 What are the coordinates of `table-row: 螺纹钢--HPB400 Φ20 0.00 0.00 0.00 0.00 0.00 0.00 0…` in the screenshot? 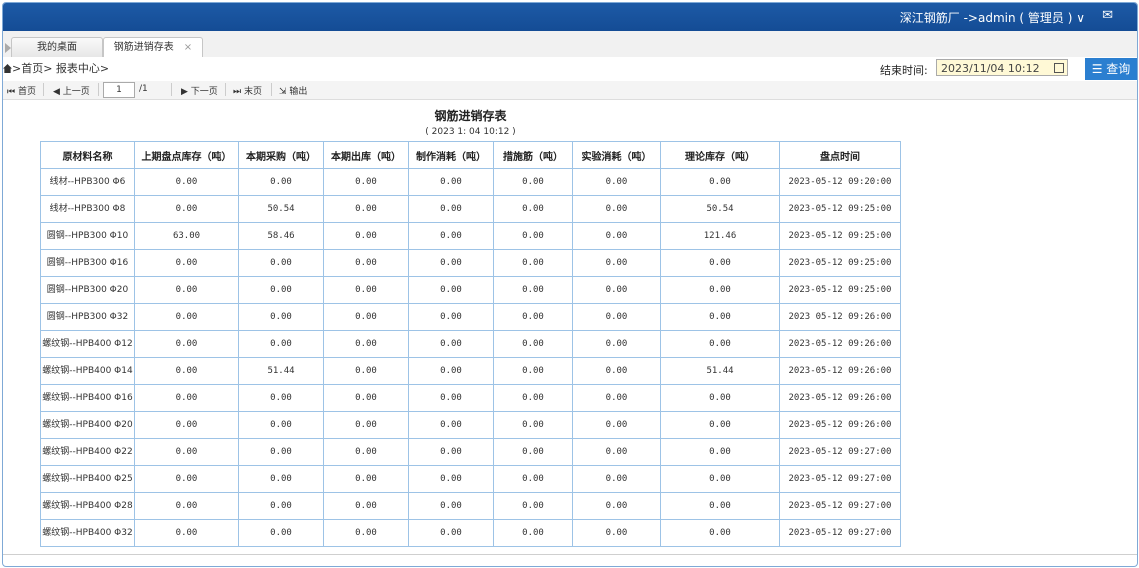 It's located at (470, 425).